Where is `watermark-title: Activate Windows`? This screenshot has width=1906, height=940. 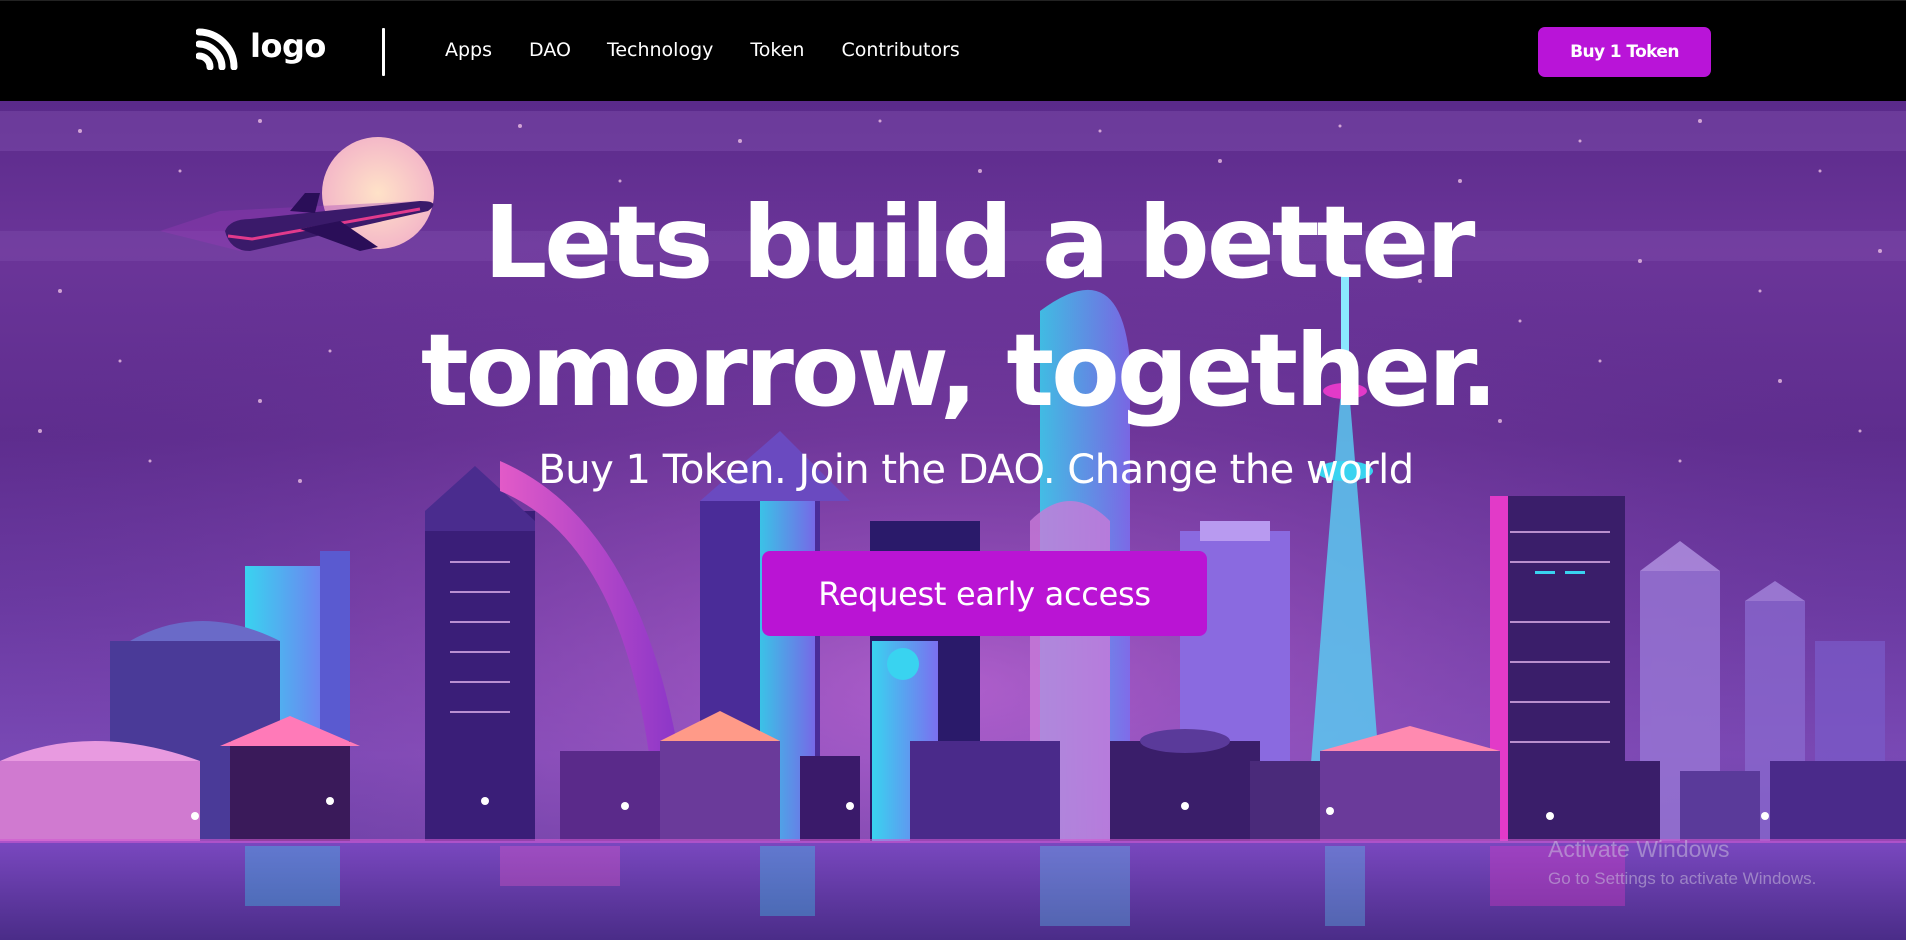
watermark-title: Activate Windows is located at coordinates (1639, 849).